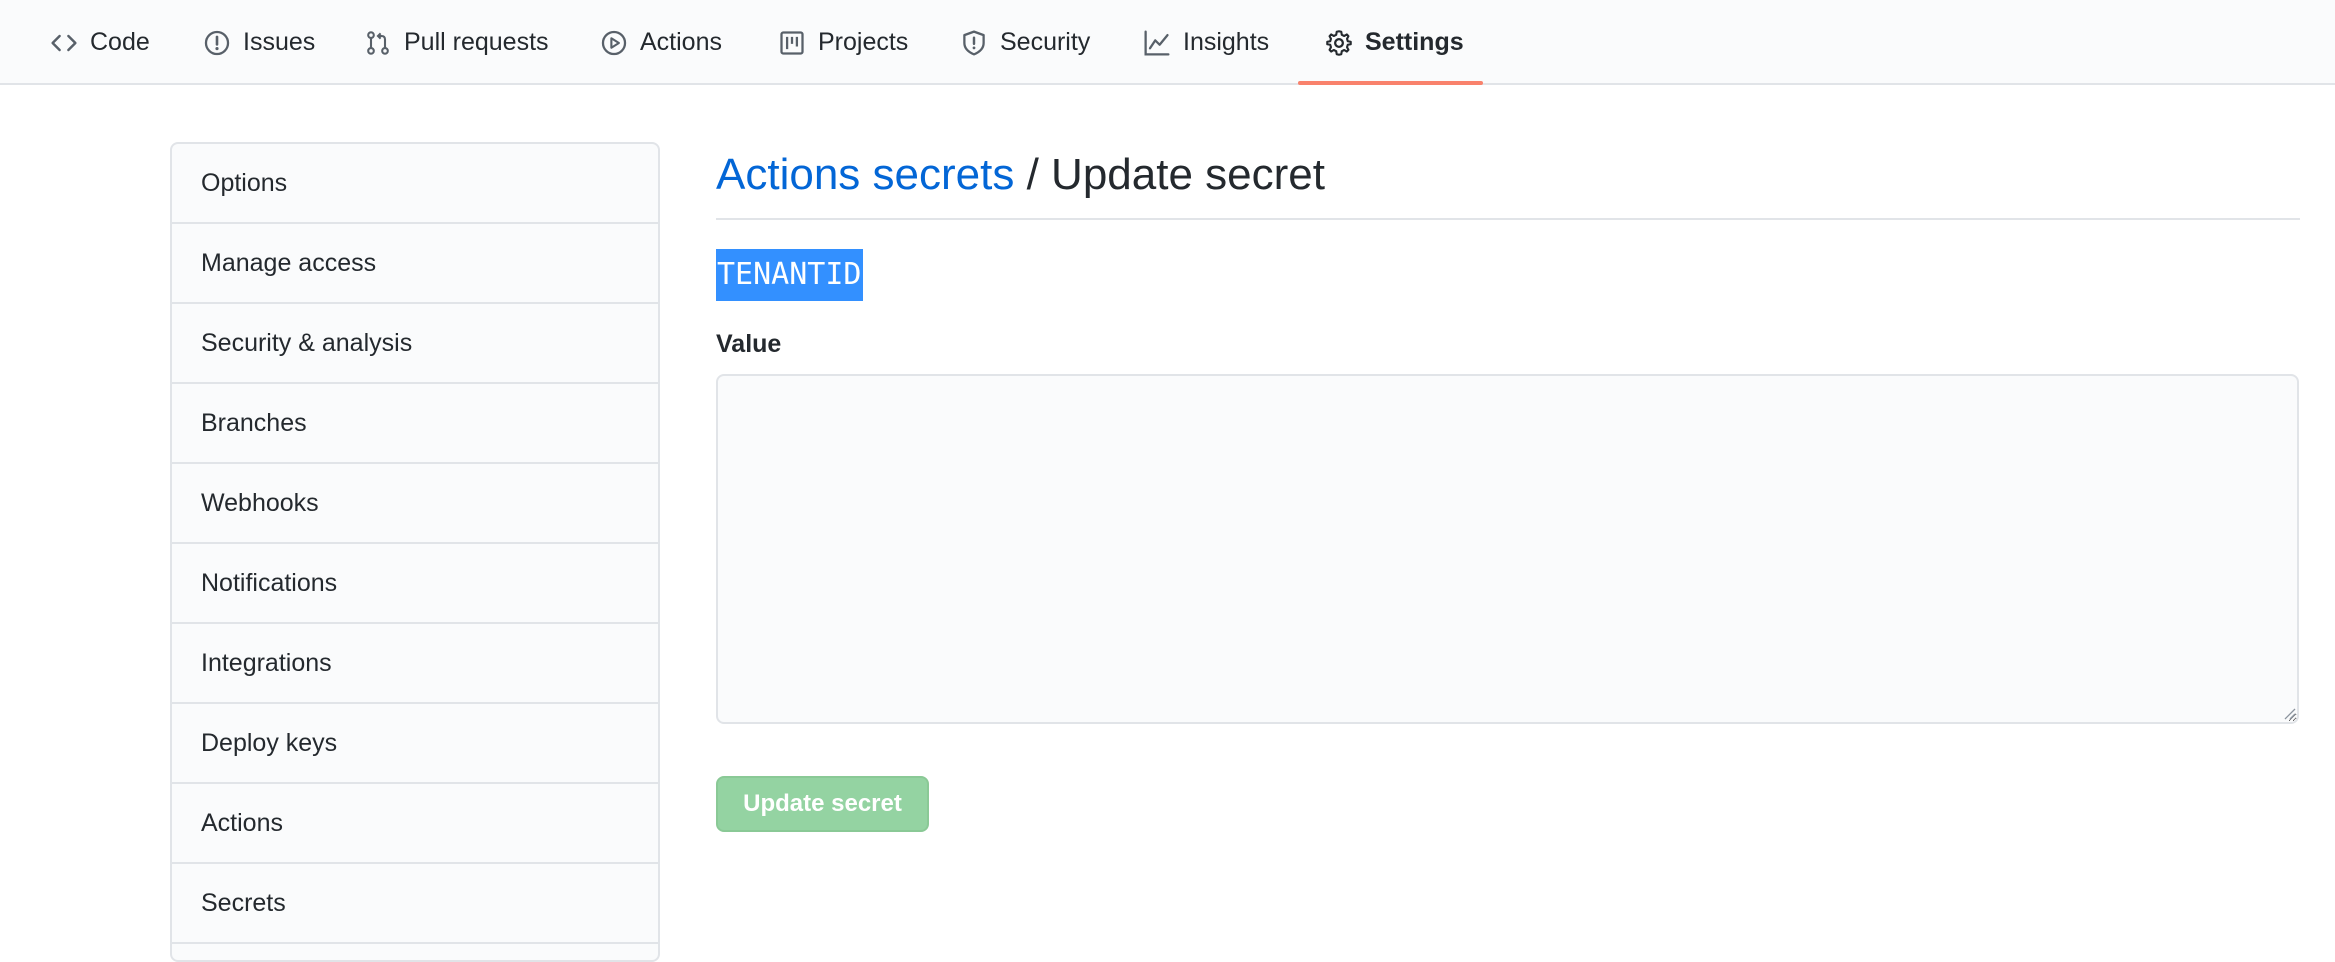 The height and width of the screenshot is (962, 2335). Describe the element at coordinates (415, 344) in the screenshot. I see `sidebar-item-security-analysis: Security & analysis` at that location.